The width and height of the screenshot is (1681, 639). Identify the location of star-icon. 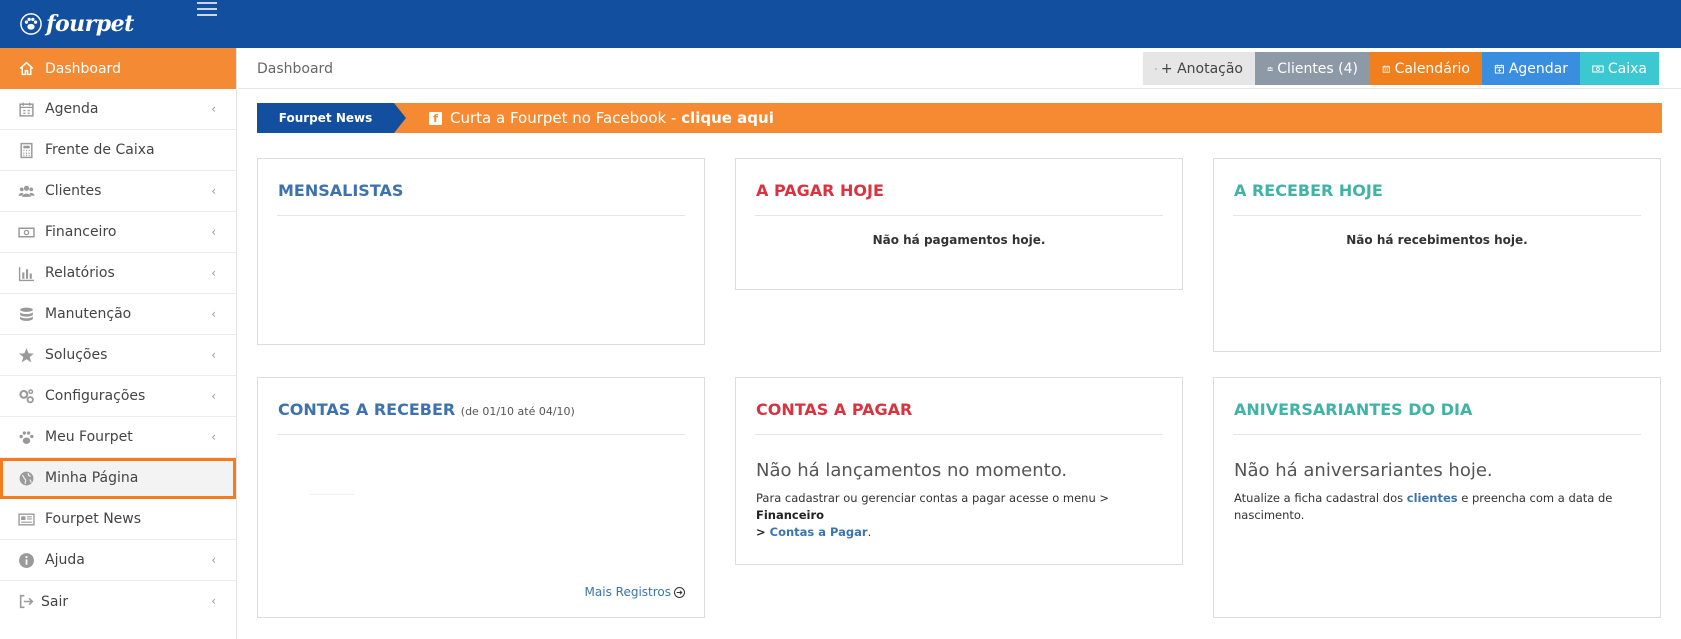
(26, 355).